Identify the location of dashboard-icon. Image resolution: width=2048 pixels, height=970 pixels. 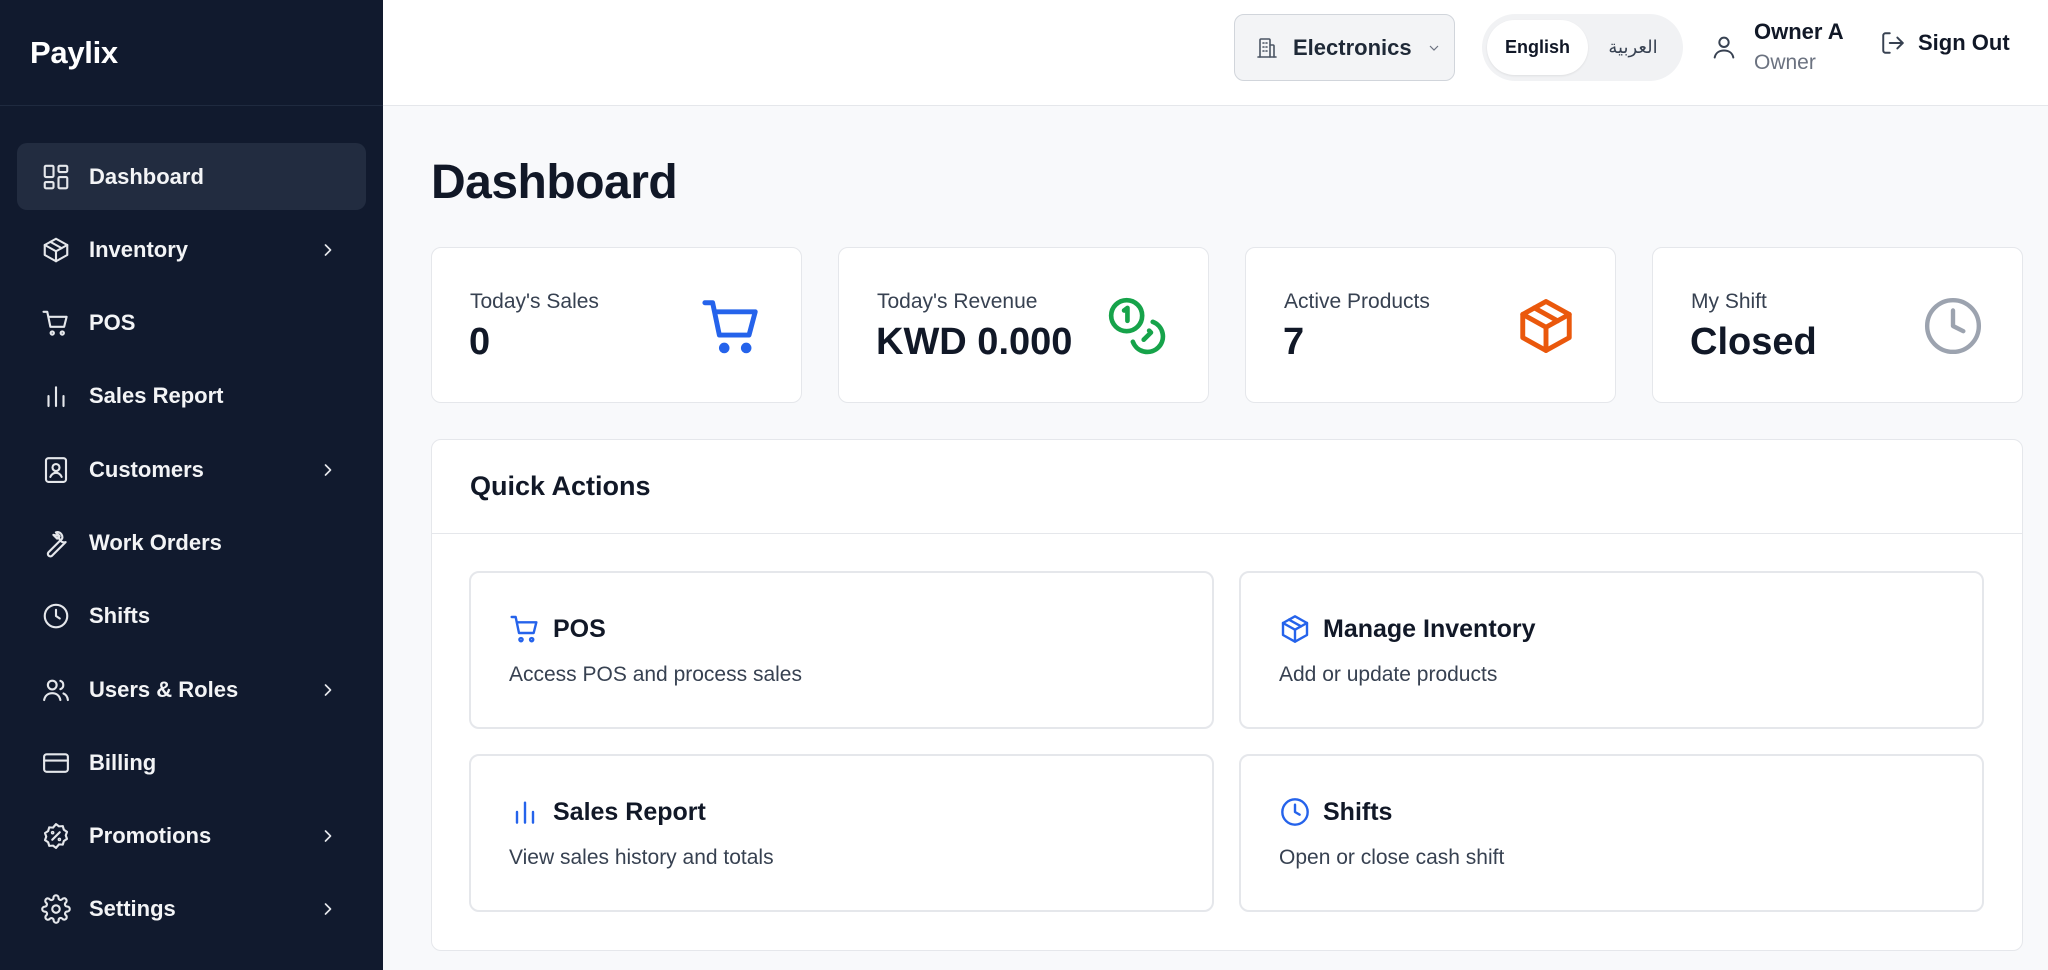
(56, 177).